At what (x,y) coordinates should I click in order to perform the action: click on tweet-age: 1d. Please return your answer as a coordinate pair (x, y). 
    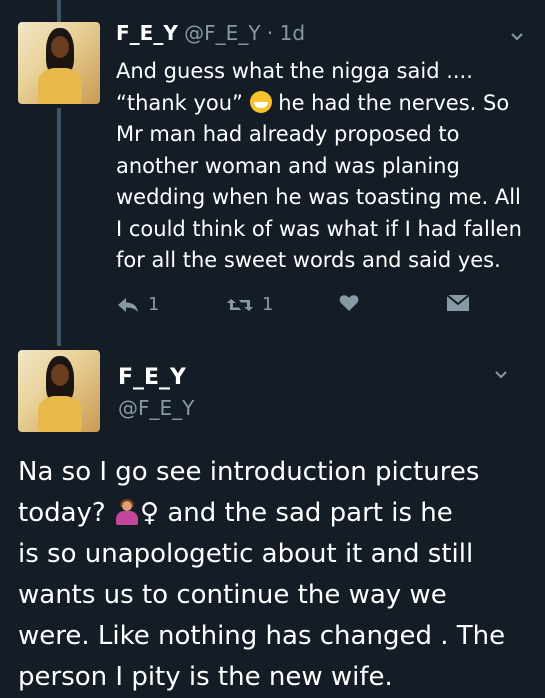
    Looking at the image, I should click on (292, 33).